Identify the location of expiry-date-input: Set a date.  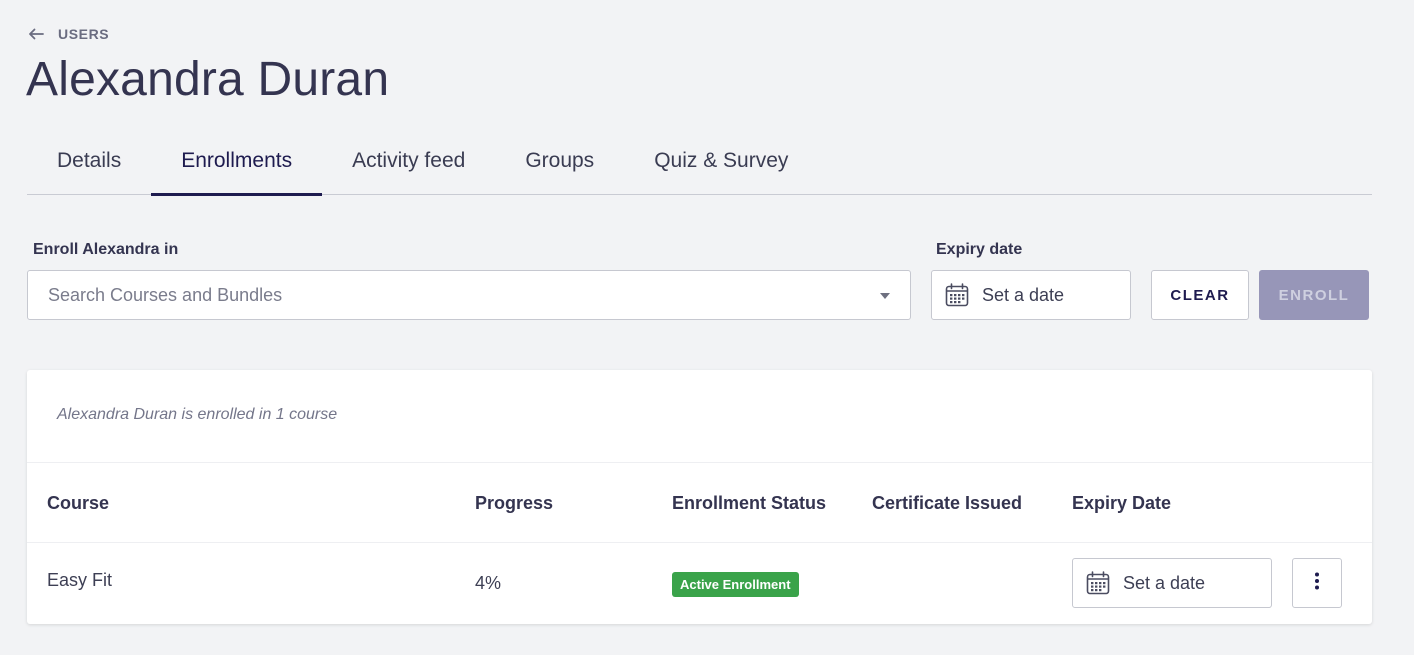
(1031, 295).